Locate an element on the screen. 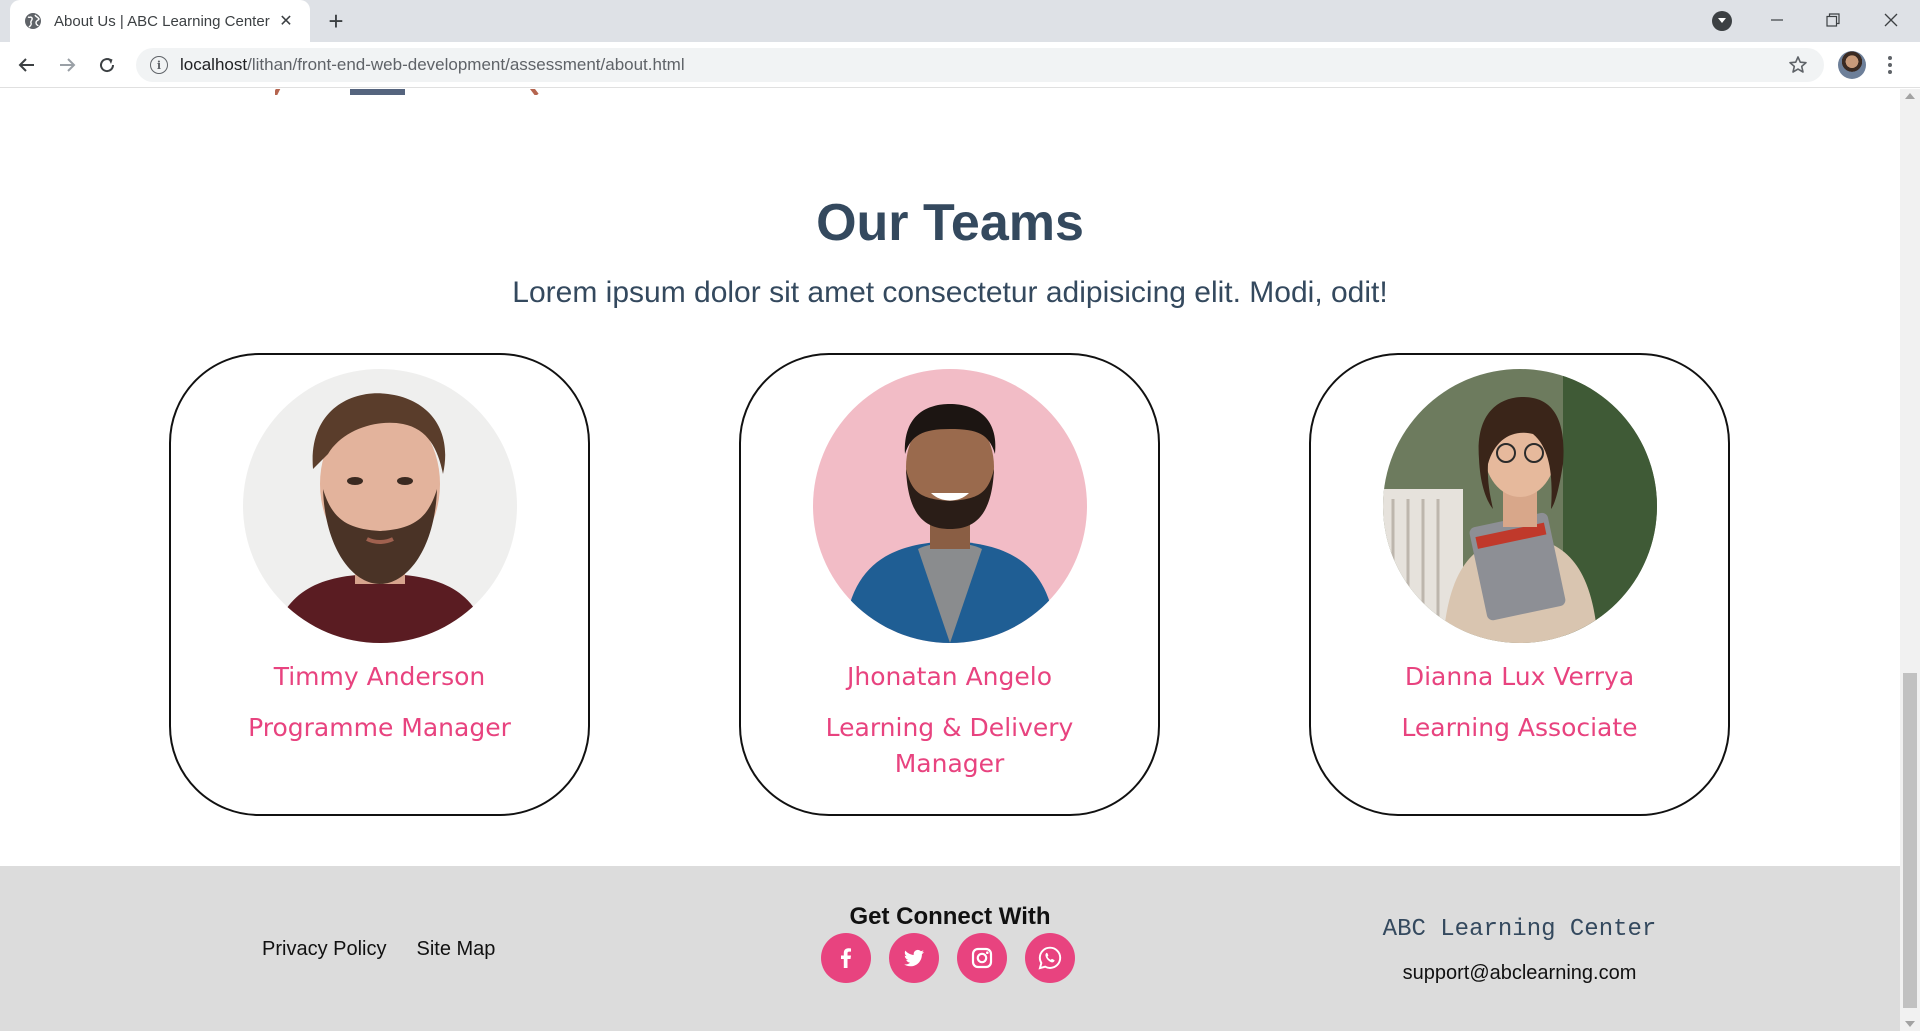  browser-tab: About Us | ABC Learning Center ✕ is located at coordinates (160, 21).